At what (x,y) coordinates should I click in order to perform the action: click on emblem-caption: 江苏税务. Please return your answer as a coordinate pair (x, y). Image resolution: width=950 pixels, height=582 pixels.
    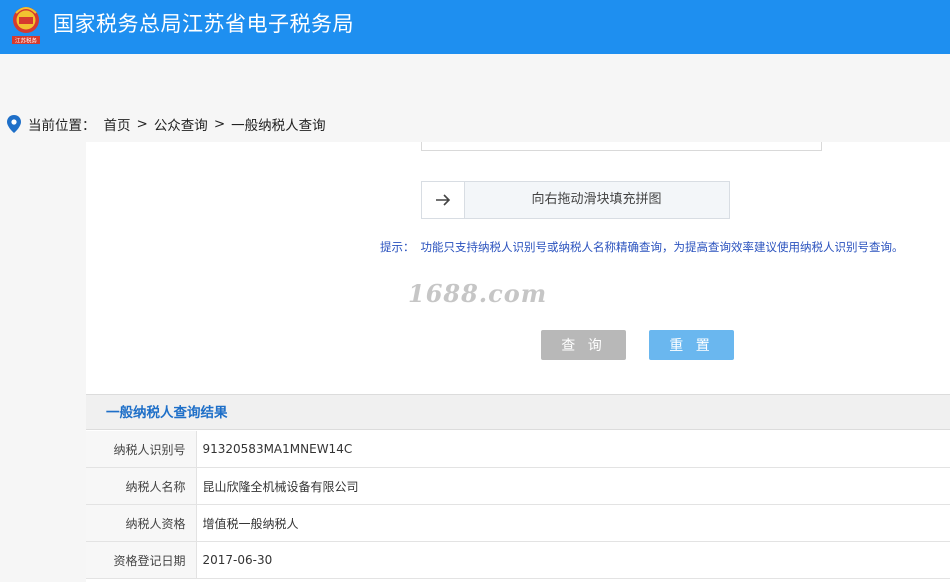
    Looking at the image, I should click on (26, 41).